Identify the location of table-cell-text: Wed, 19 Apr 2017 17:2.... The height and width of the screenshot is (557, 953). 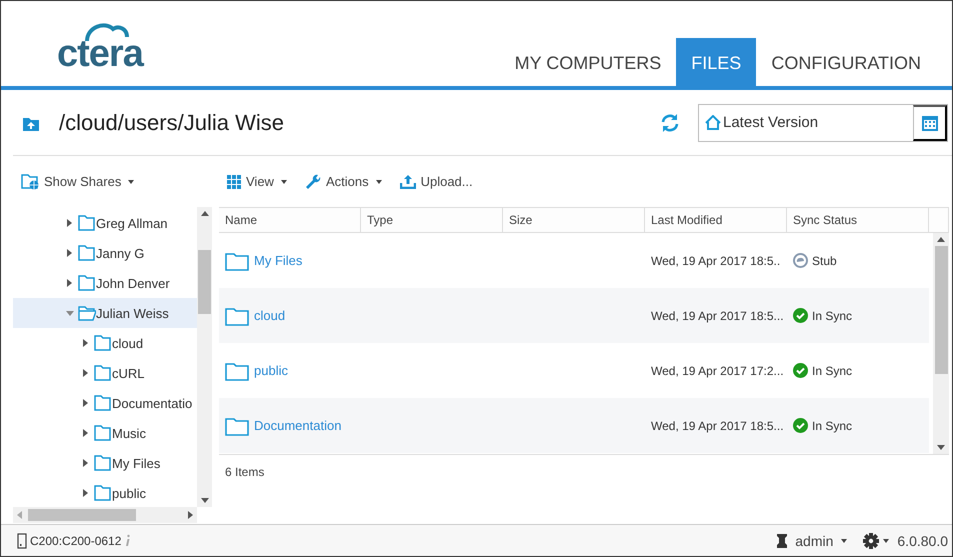
(717, 371).